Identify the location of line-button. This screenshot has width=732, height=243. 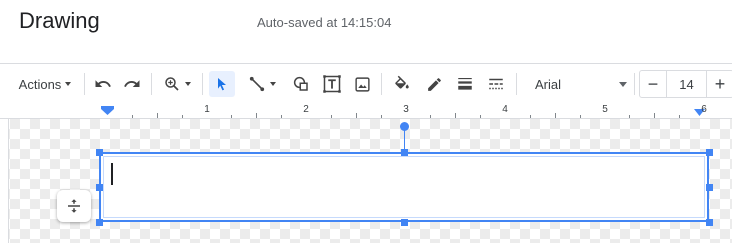
(262, 84).